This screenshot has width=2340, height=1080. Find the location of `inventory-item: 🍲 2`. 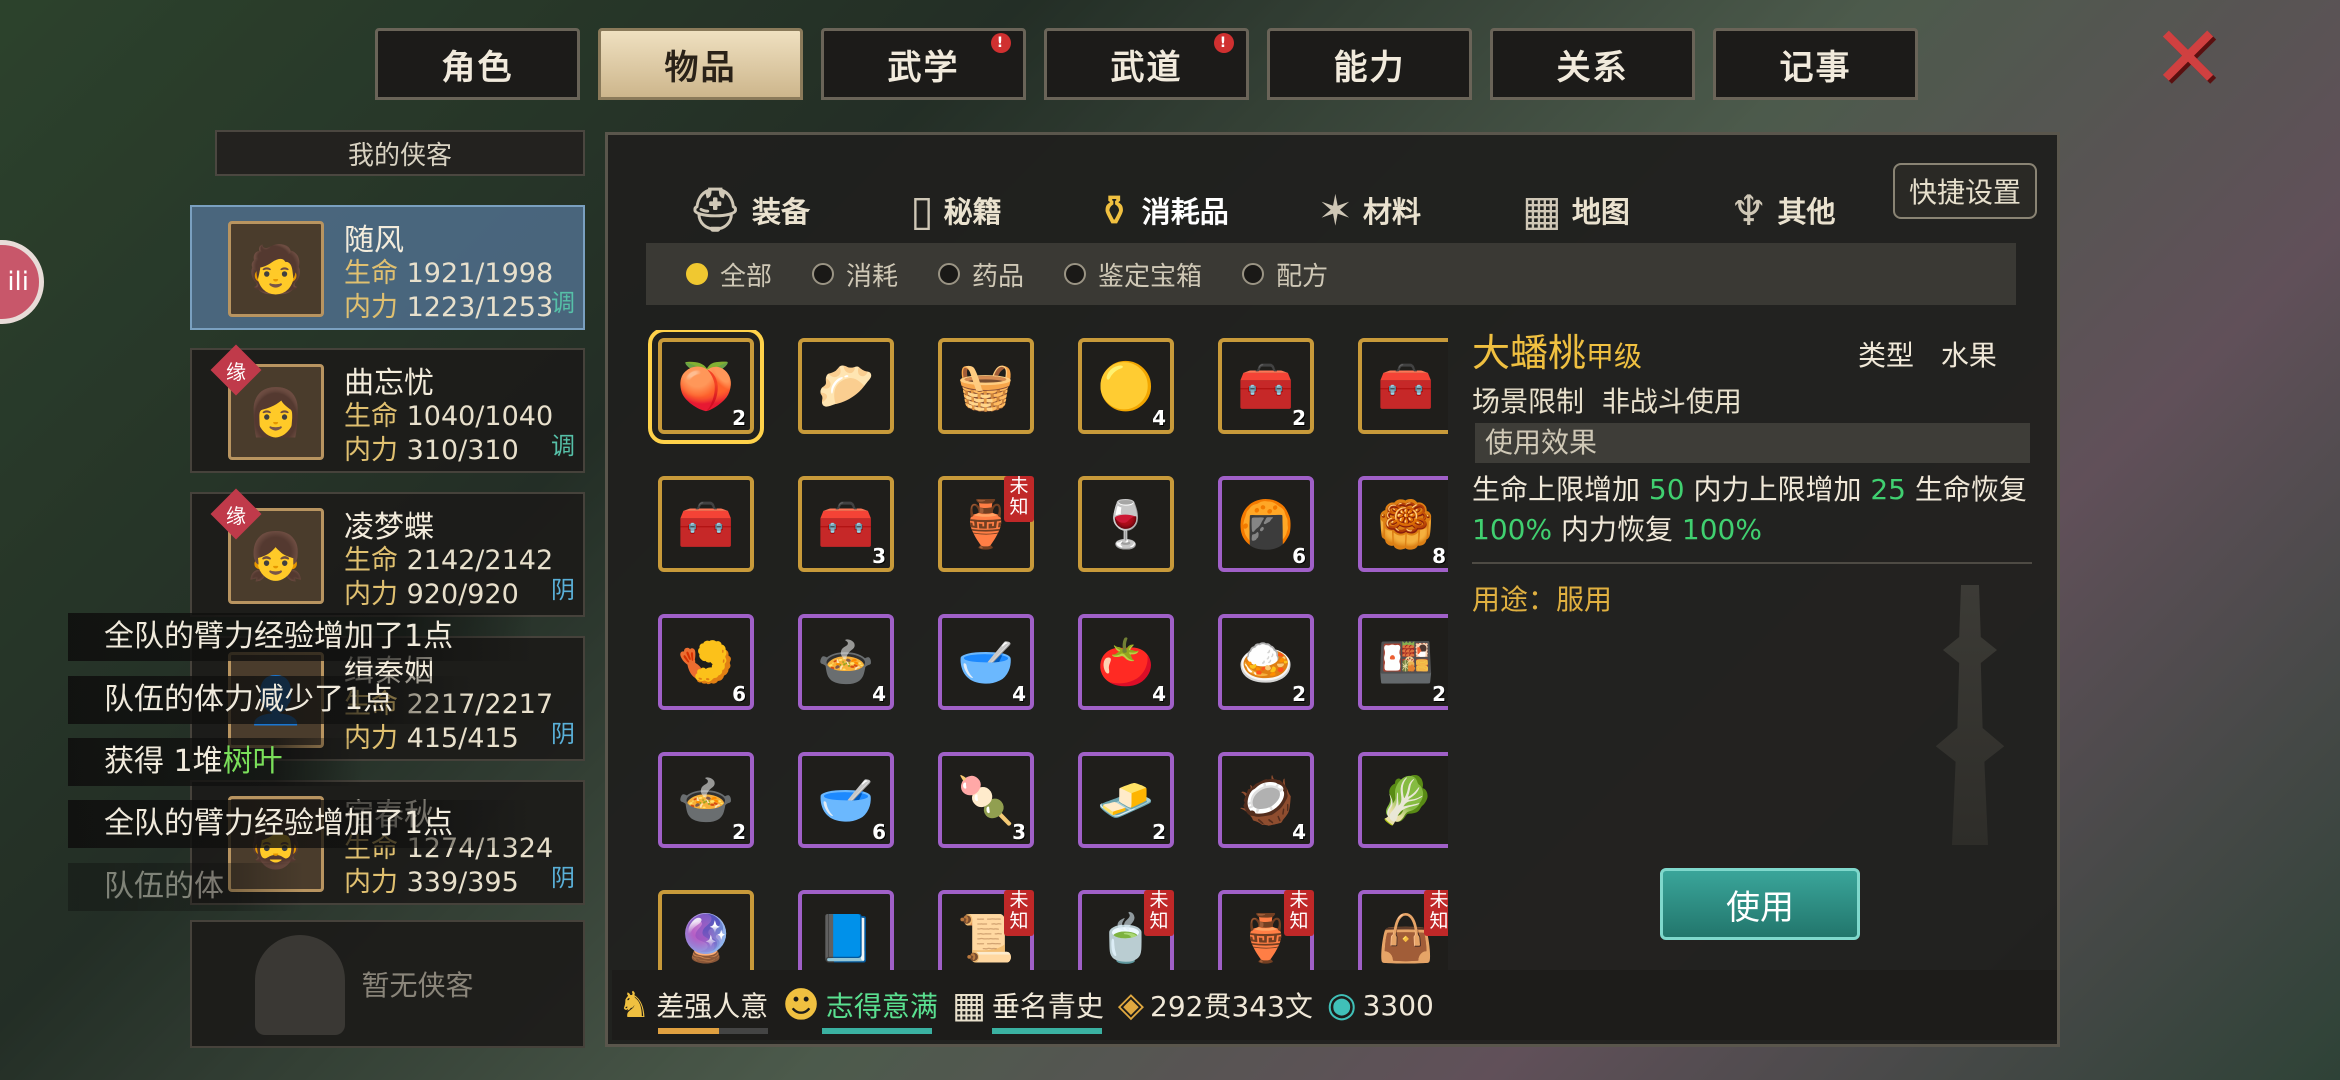

inventory-item: 🍲 2 is located at coordinates (706, 800).